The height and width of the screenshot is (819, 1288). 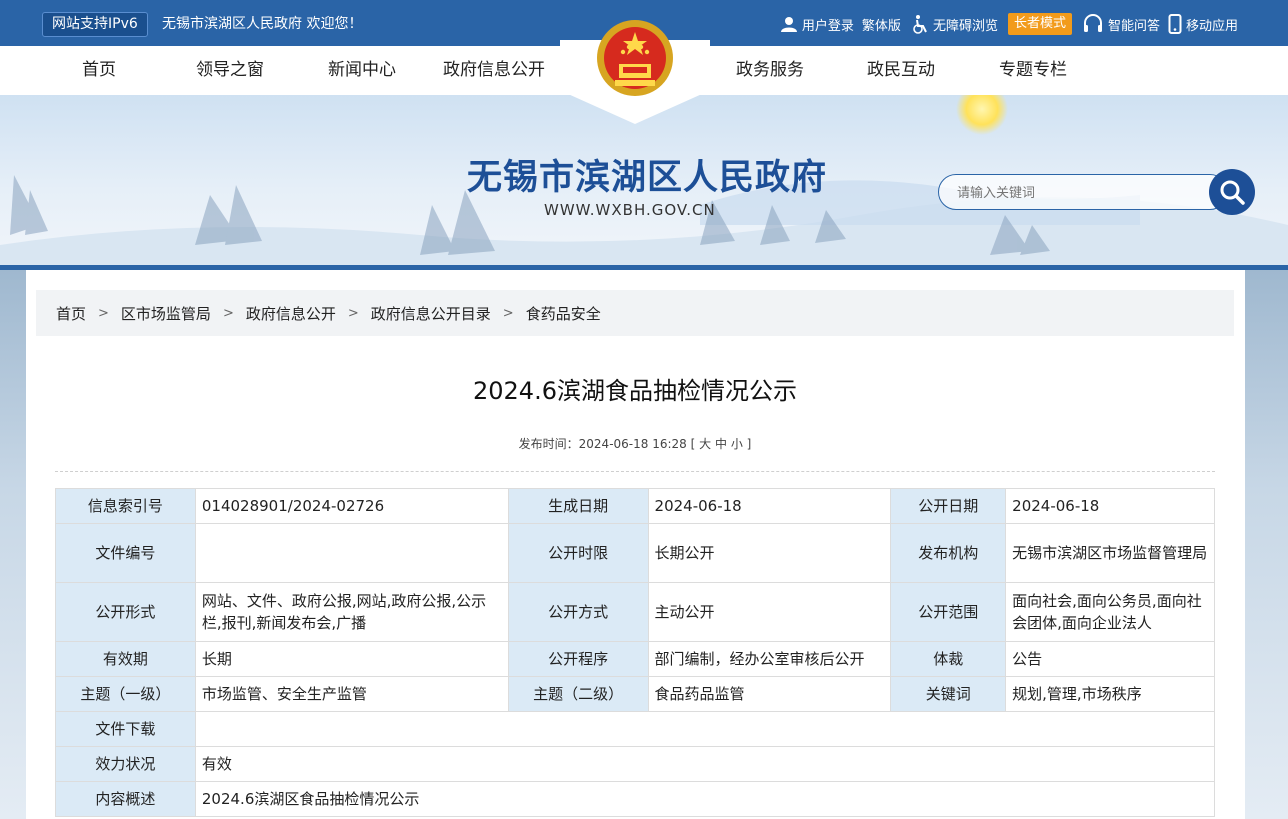 What do you see at coordinates (635, 59) in the screenshot?
I see `national-emblem-icon` at bounding box center [635, 59].